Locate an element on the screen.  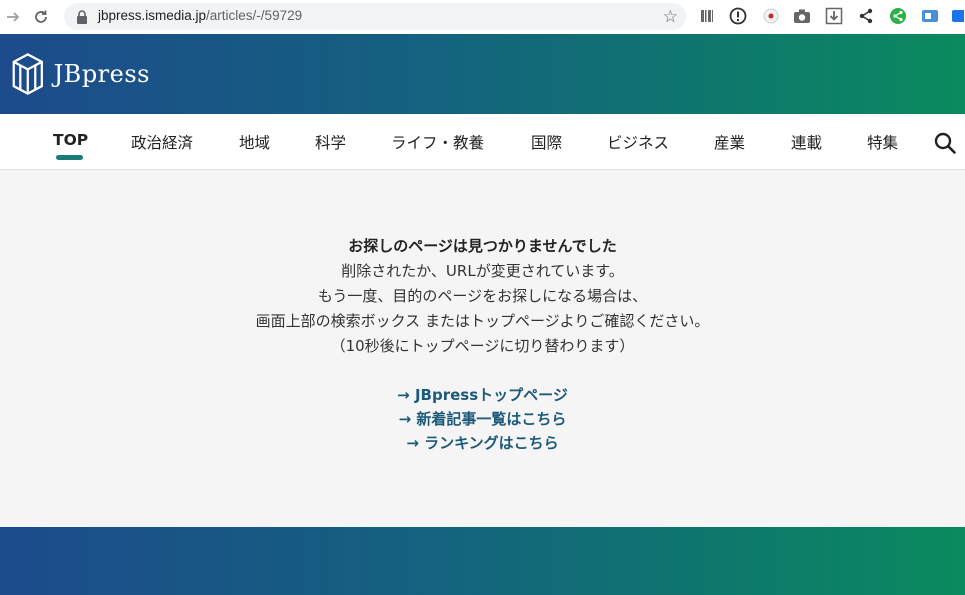
browser-toolbar: jbpress.ismedia.jp/articles/-/59729 ☆ is located at coordinates (482, 17).